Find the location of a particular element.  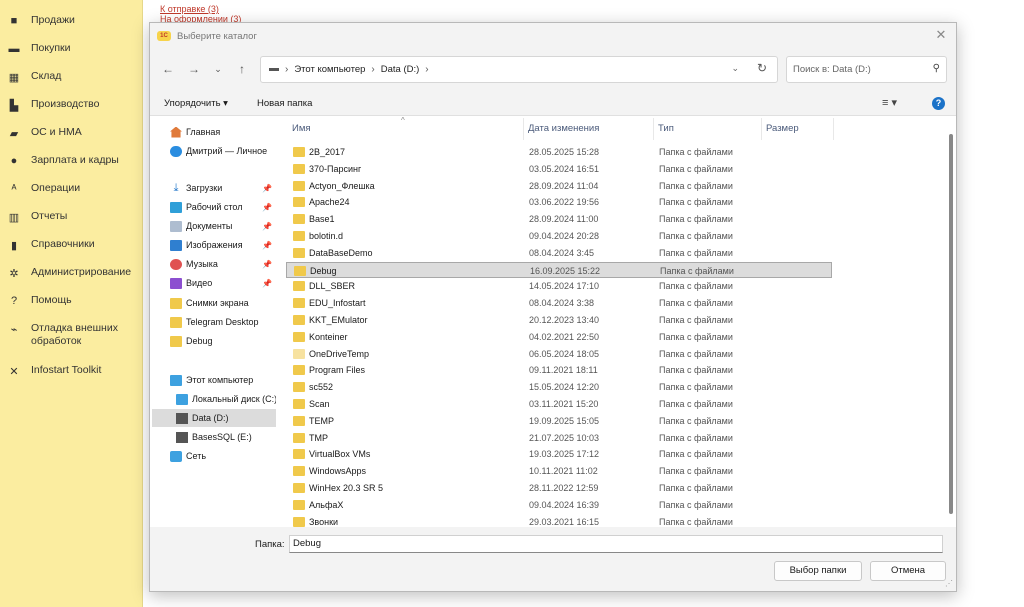

tree-item: Дмитрий — Личное is located at coordinates (214, 151).